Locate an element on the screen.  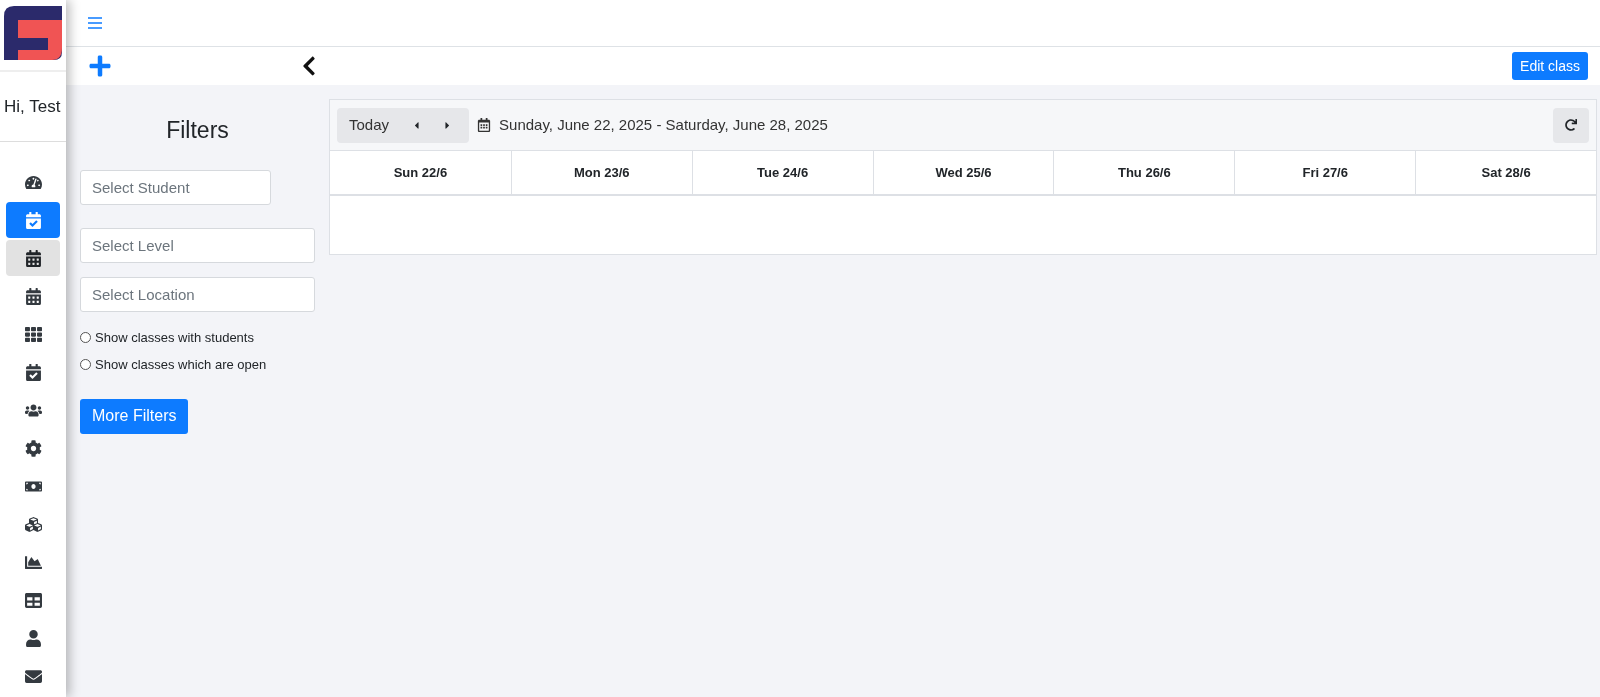
day-header: Thu 26/6 is located at coordinates (1144, 172).